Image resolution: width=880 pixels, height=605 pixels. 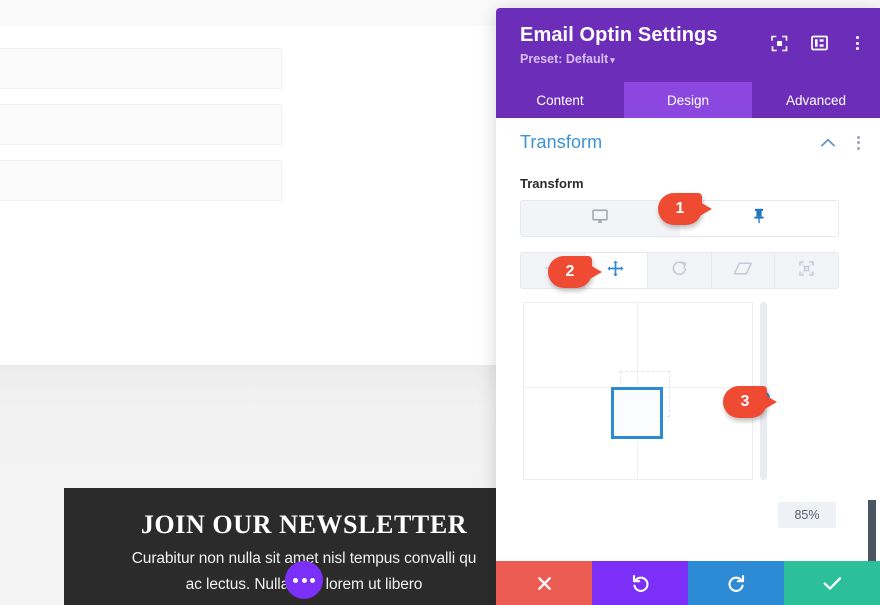 I want to click on pin-breakpoint-toggle, so click(x=758, y=218).